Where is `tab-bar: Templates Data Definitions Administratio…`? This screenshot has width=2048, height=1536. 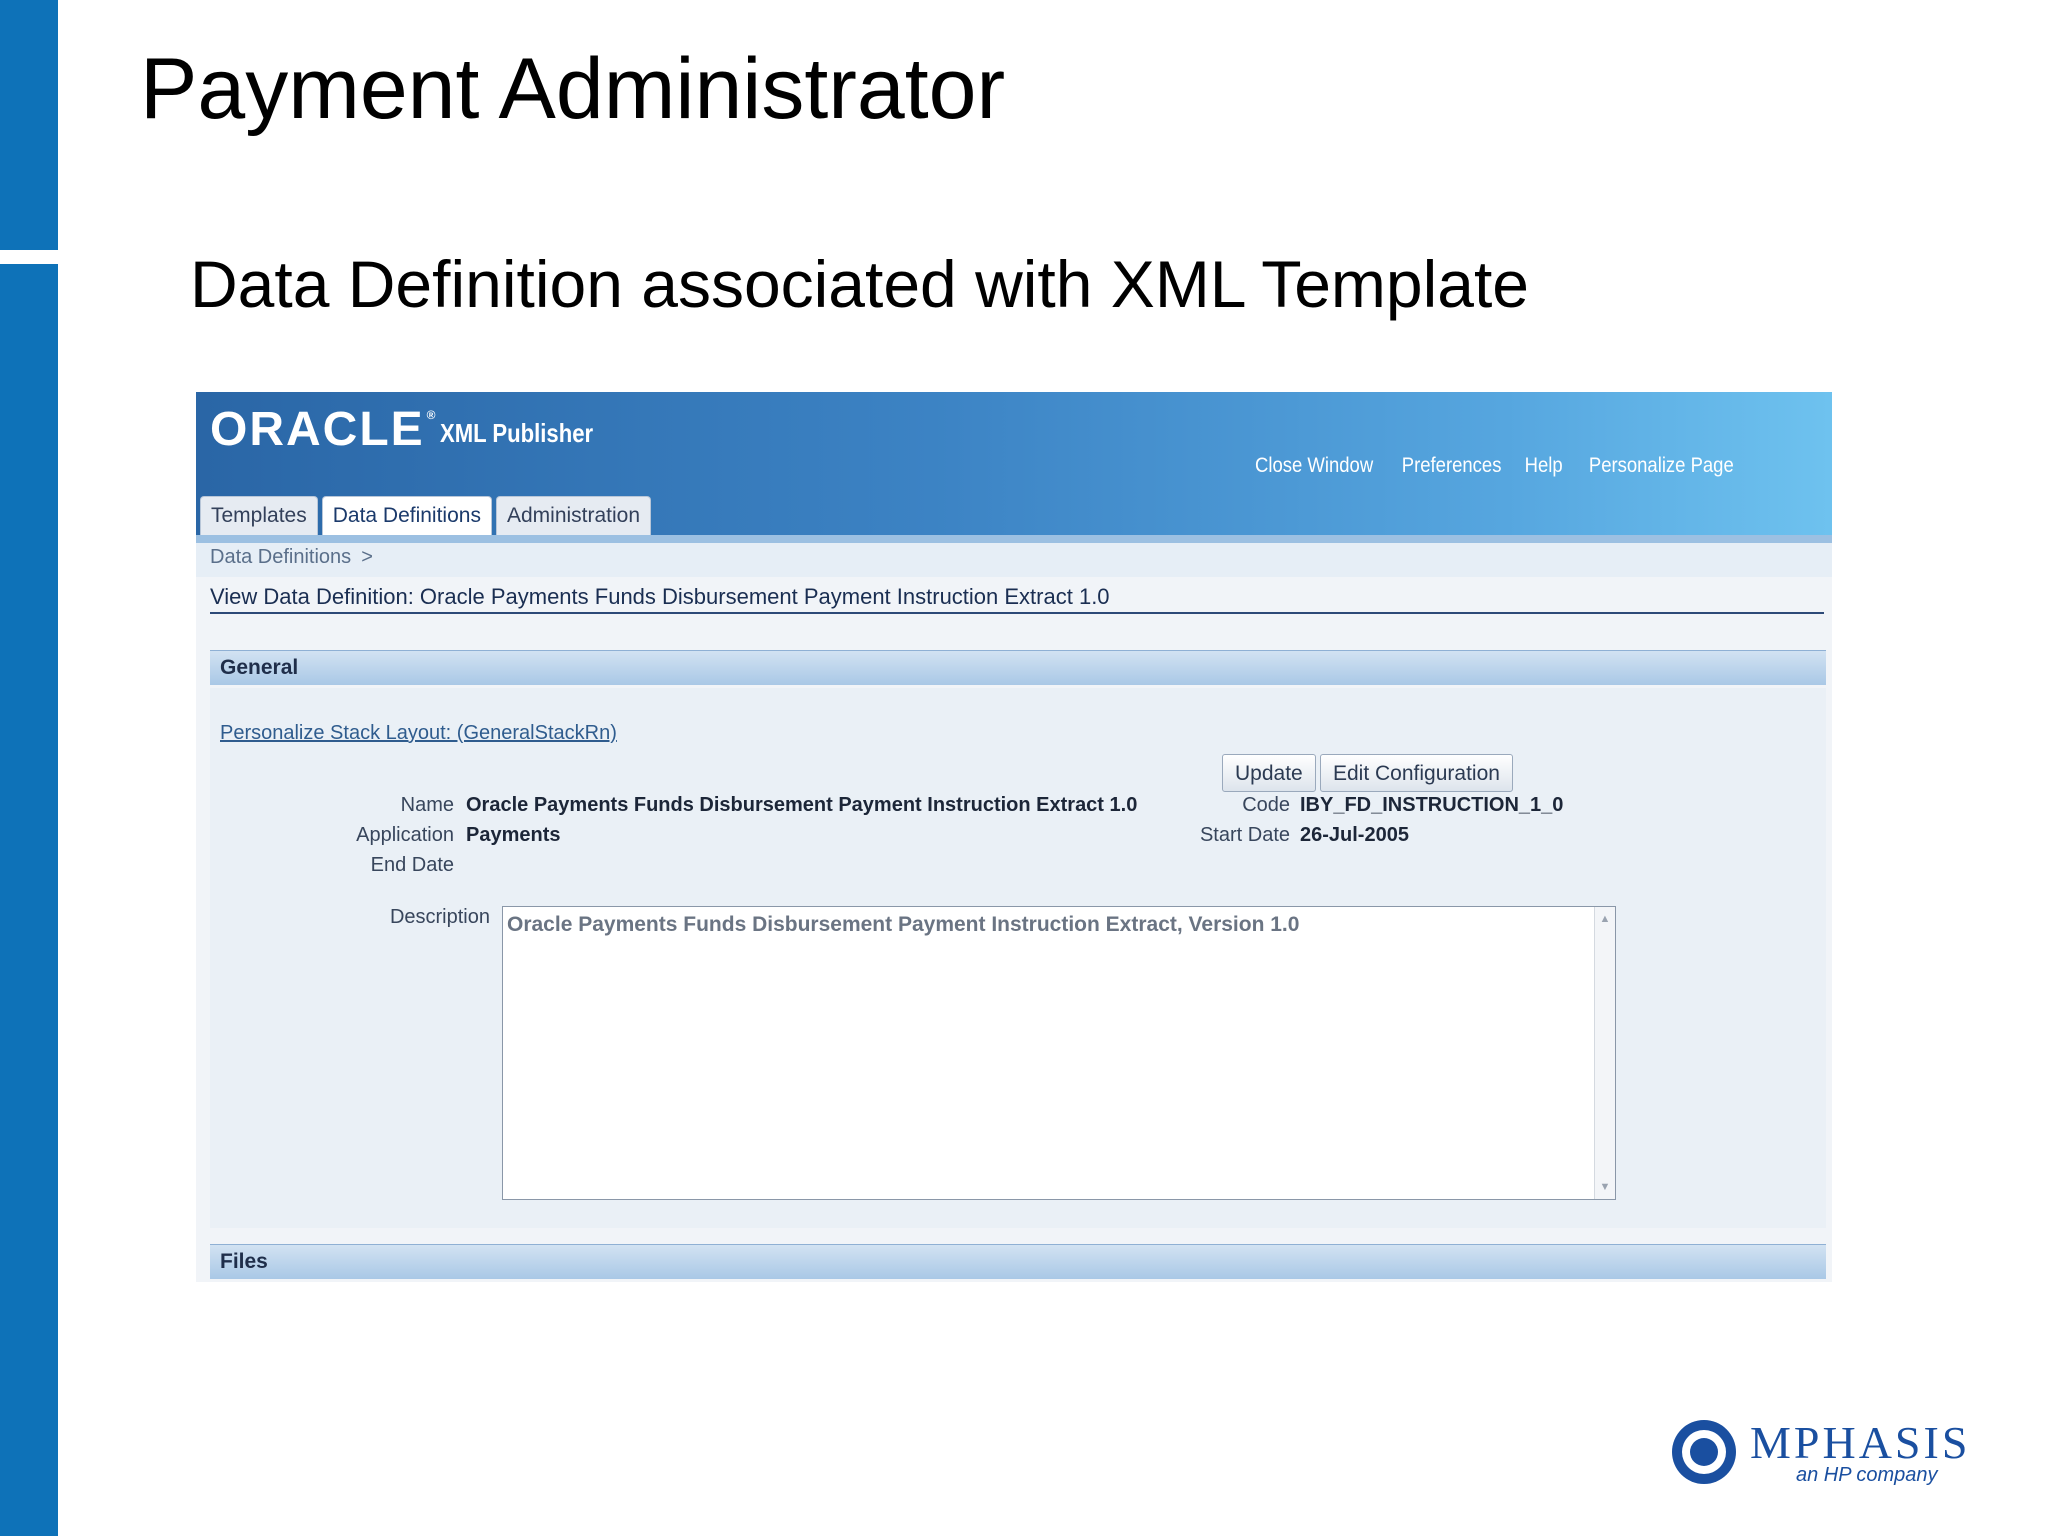 tab-bar: Templates Data Definitions Administratio… is located at coordinates (426, 515).